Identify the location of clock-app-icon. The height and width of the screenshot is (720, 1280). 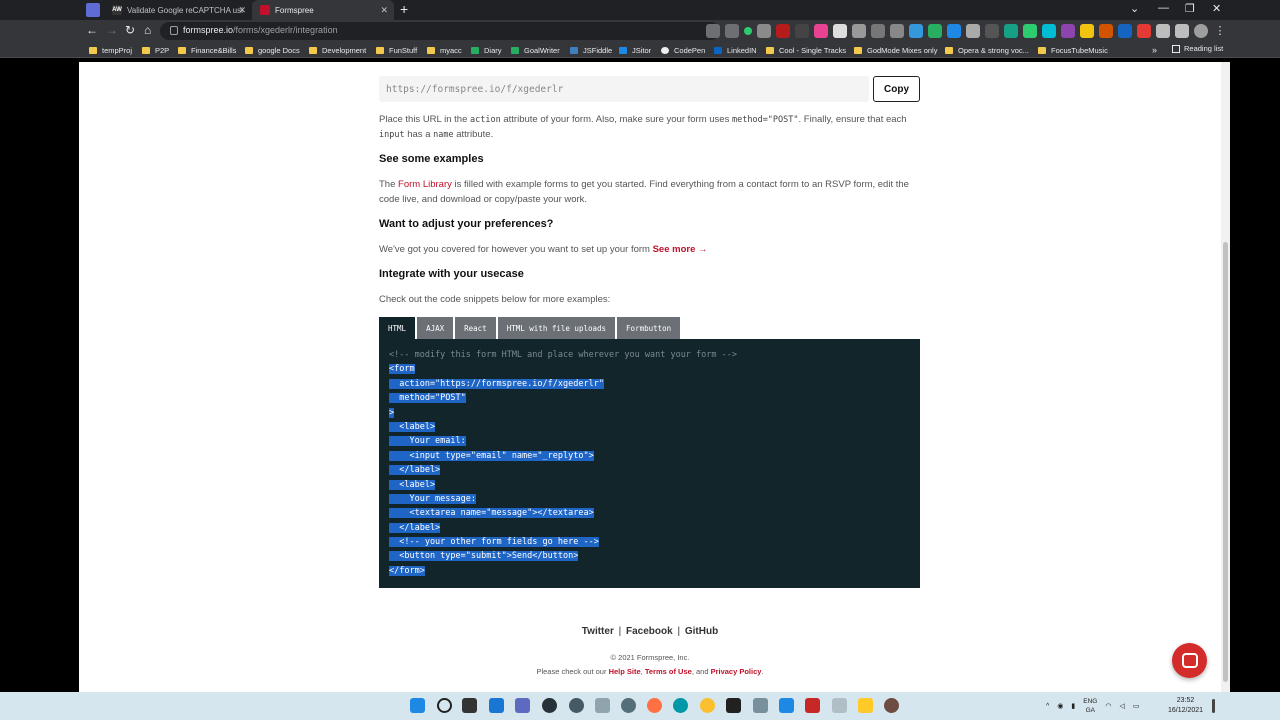
(576, 705).